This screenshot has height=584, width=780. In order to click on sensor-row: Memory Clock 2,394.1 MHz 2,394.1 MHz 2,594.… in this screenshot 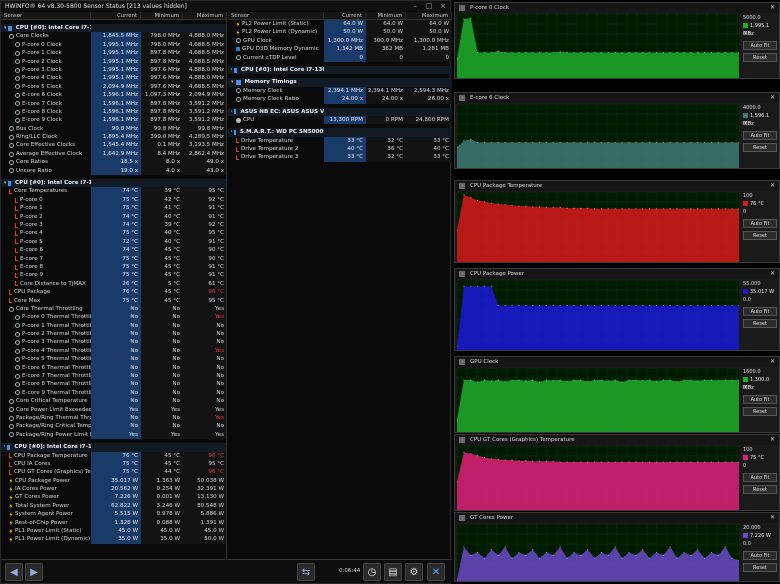, I will do `click(340, 91)`.